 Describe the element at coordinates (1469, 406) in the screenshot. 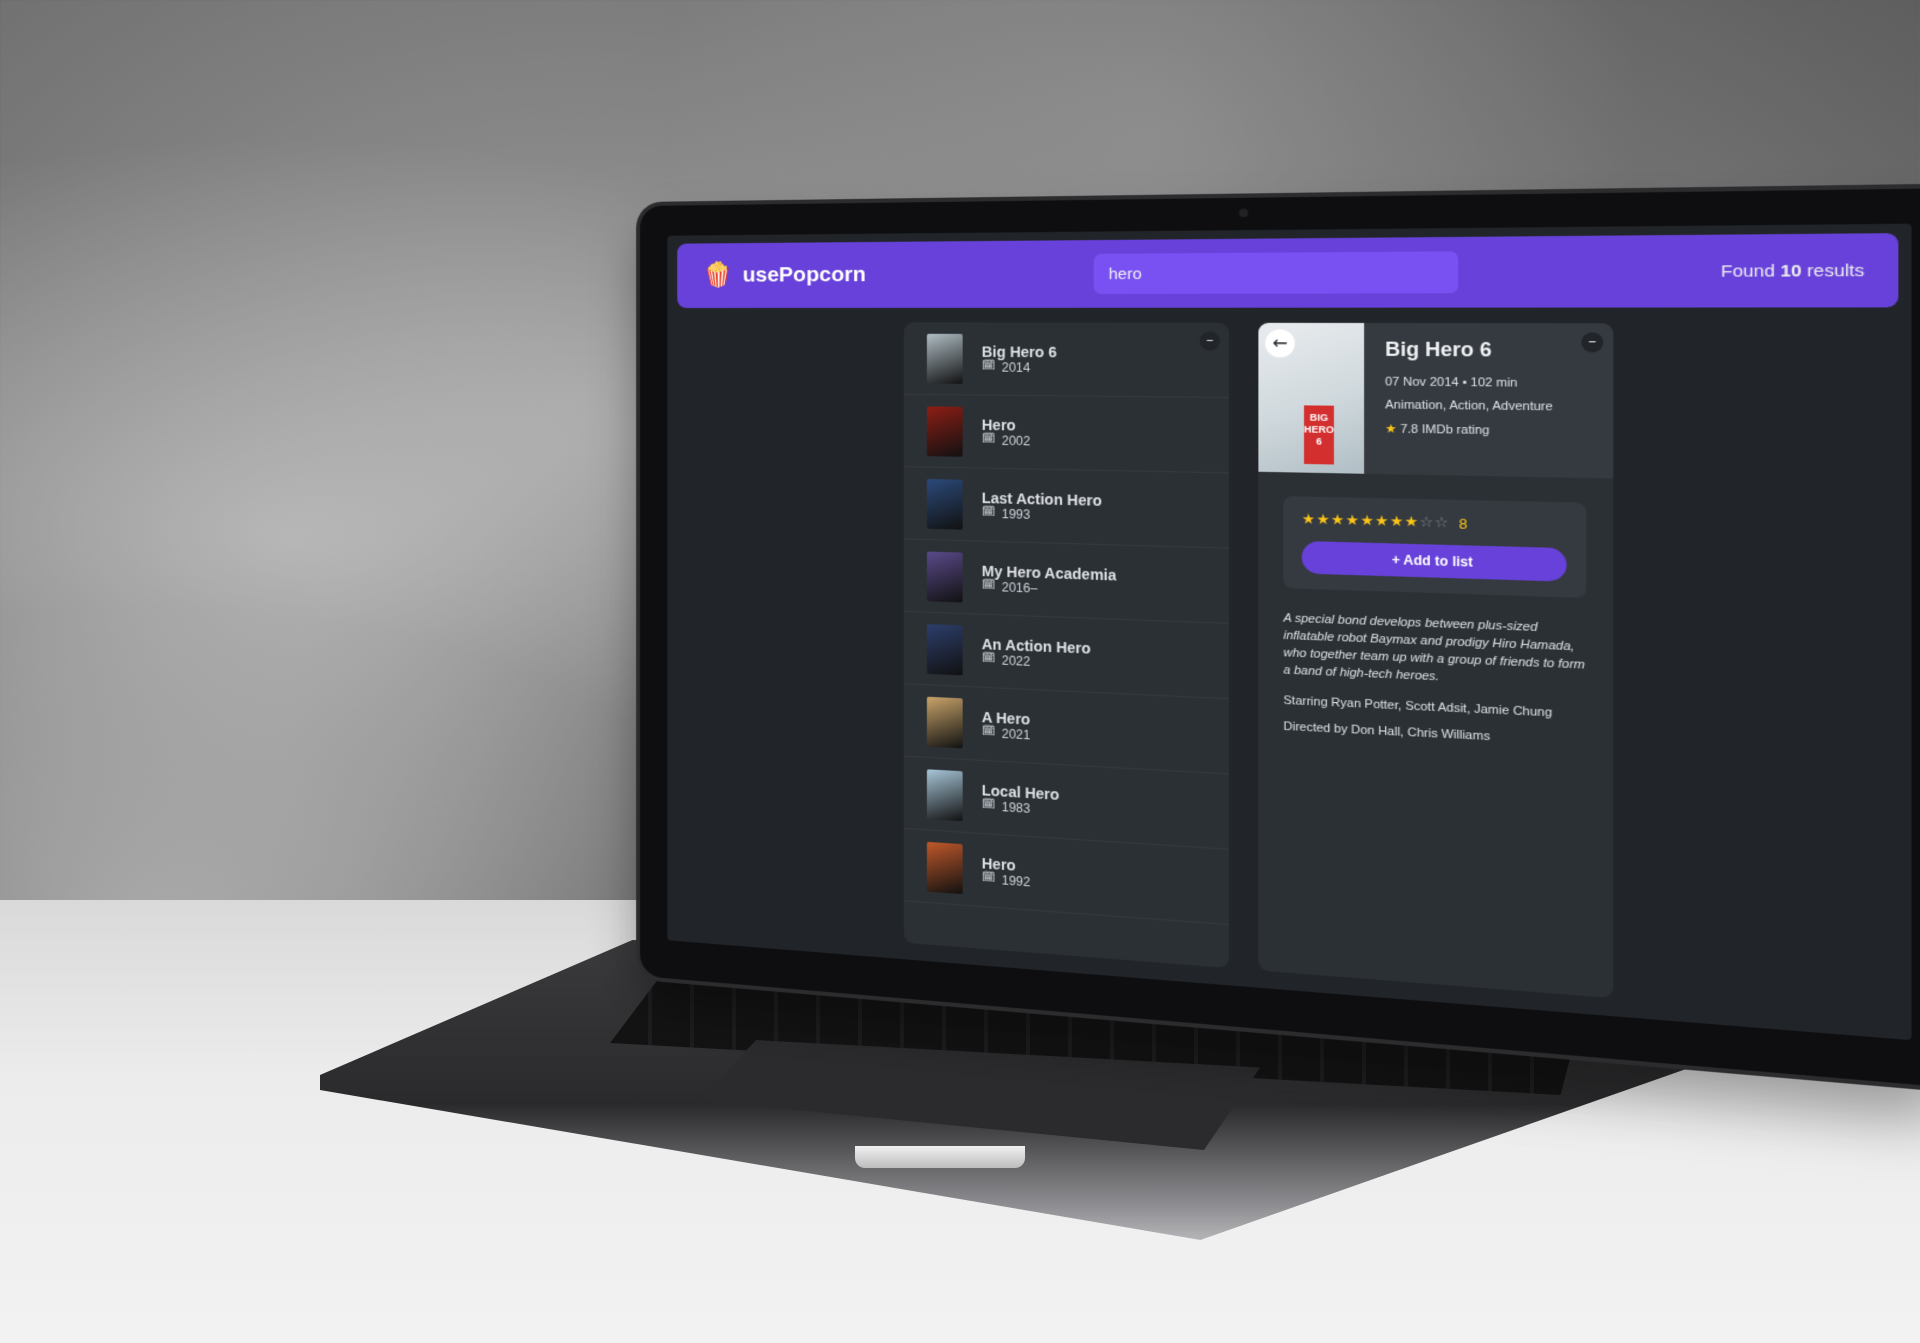

I see `genre: Animation, Action, Adventure` at that location.